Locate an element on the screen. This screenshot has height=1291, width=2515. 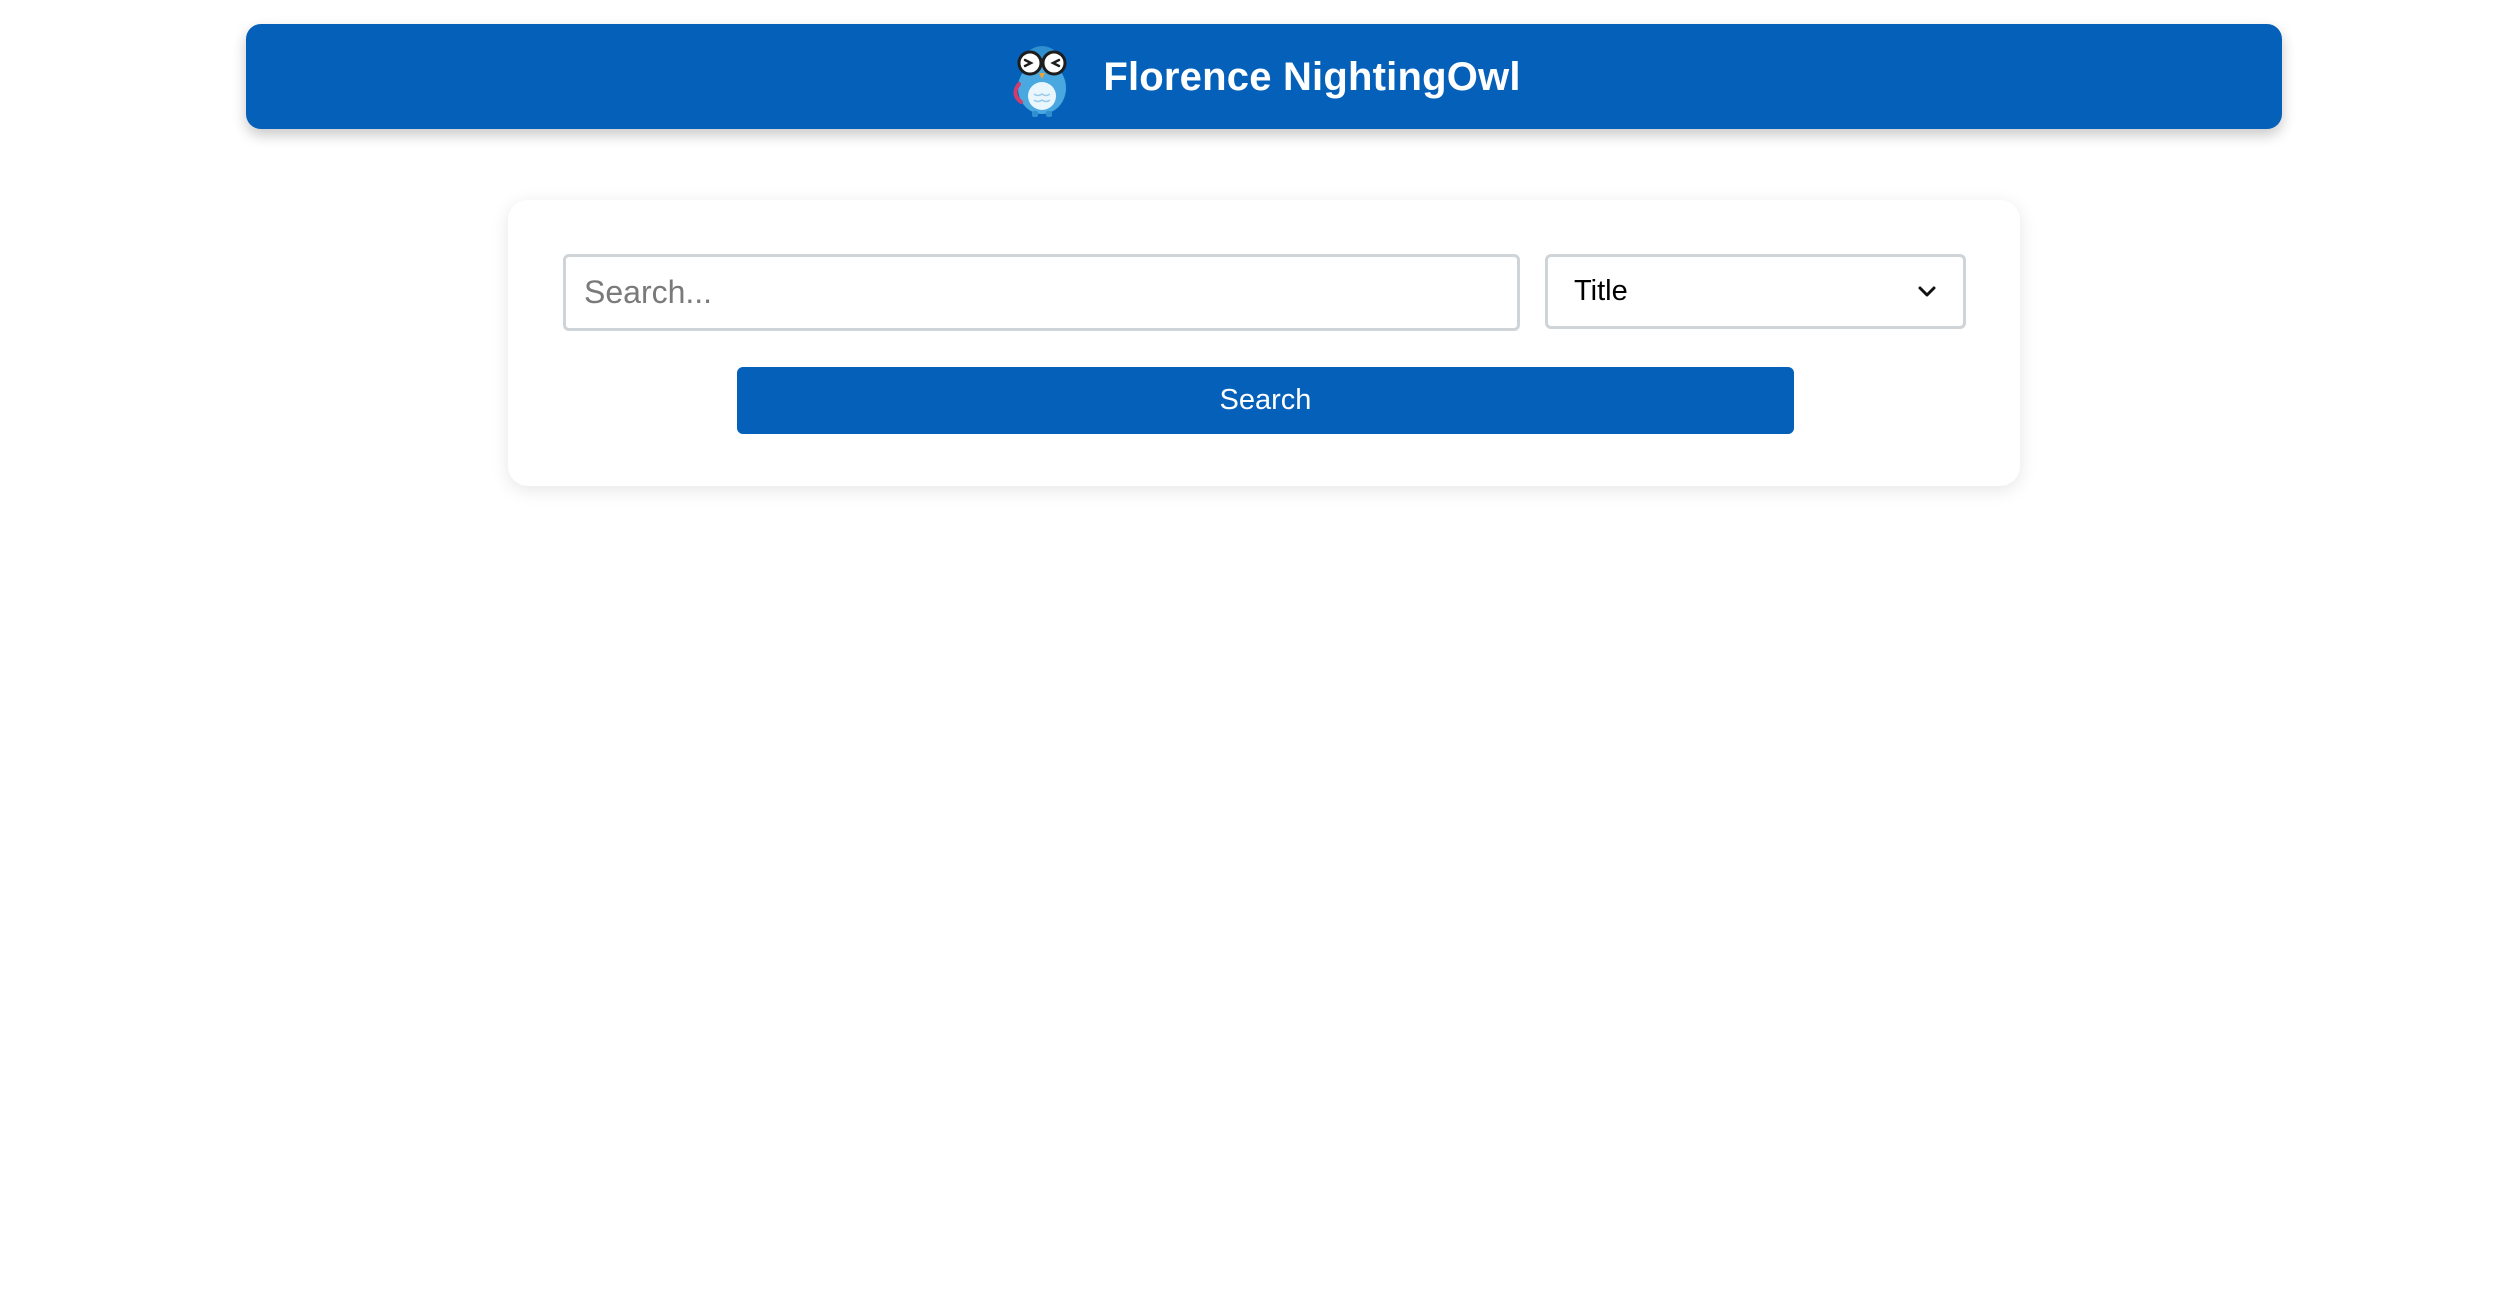
search-field-select: Title is located at coordinates (1755, 291).